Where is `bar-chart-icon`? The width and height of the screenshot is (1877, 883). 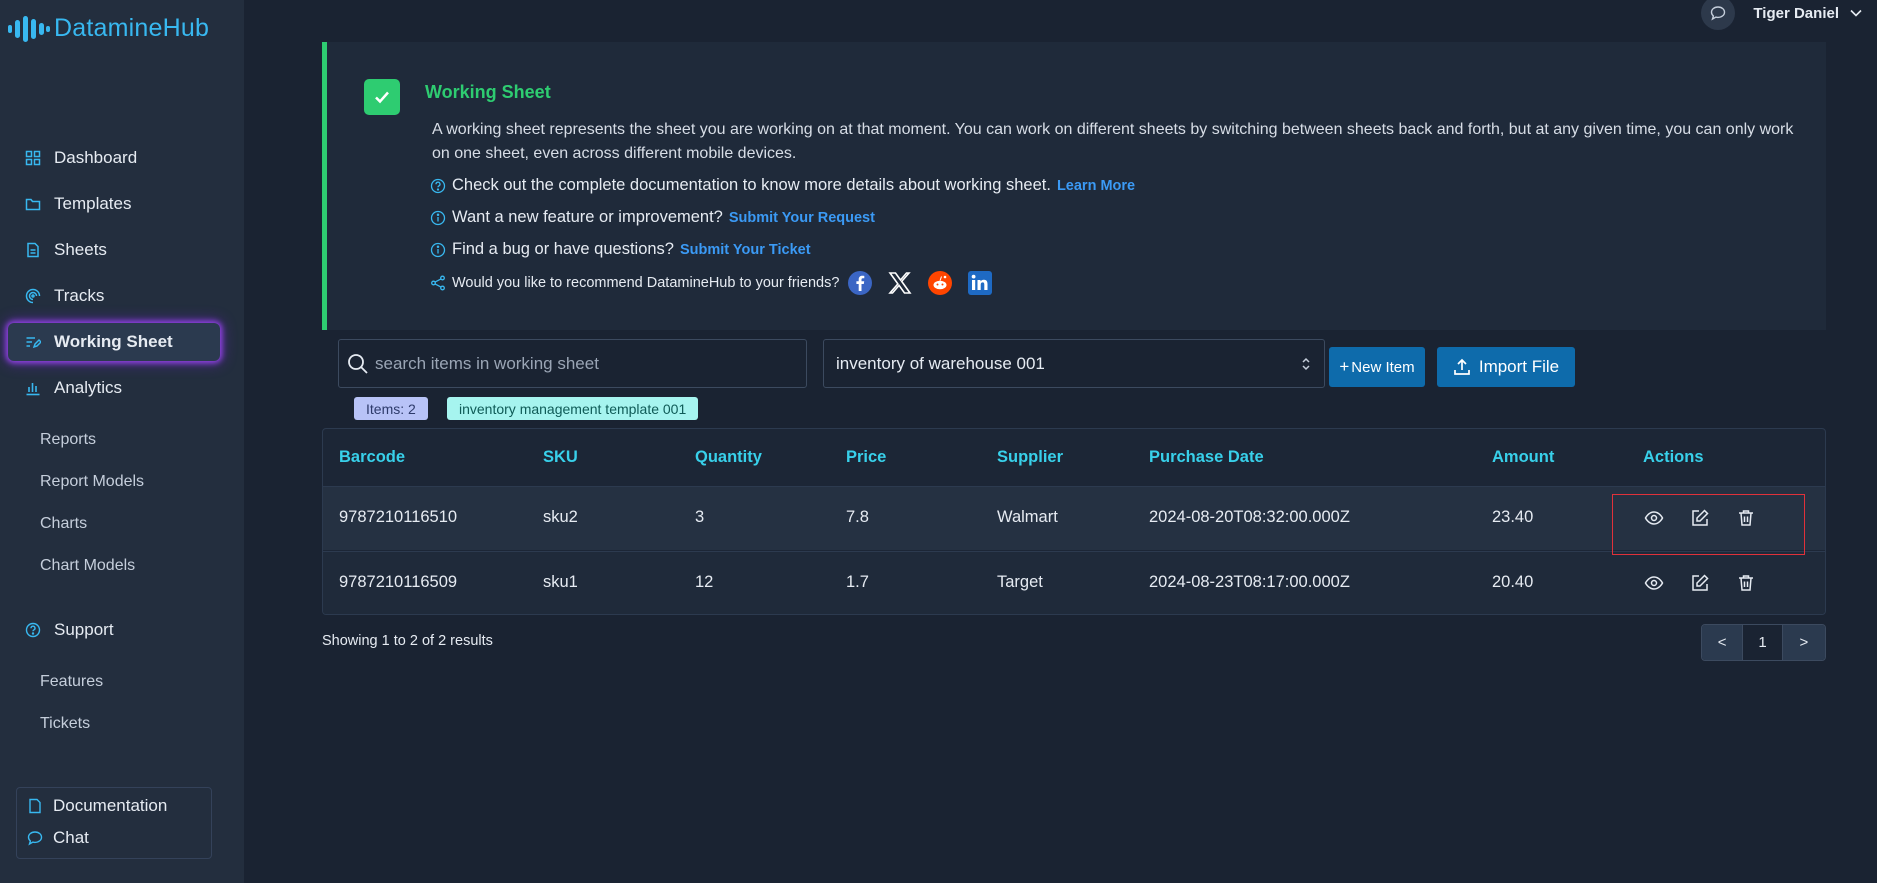
bar-chart-icon is located at coordinates (33, 388).